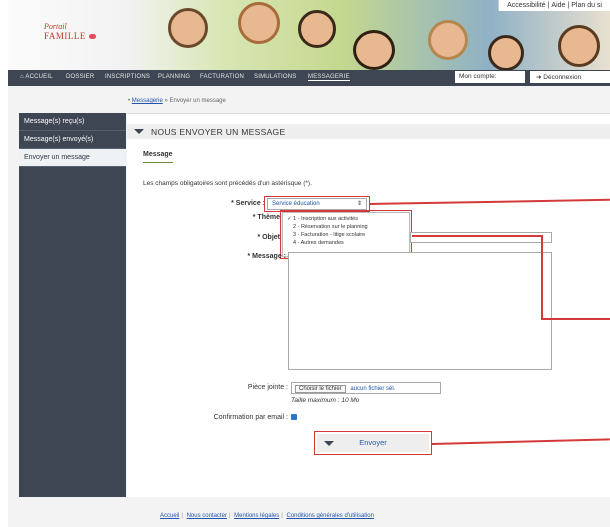  I want to click on accessibility-link: Accessibilité, so click(526, 5).